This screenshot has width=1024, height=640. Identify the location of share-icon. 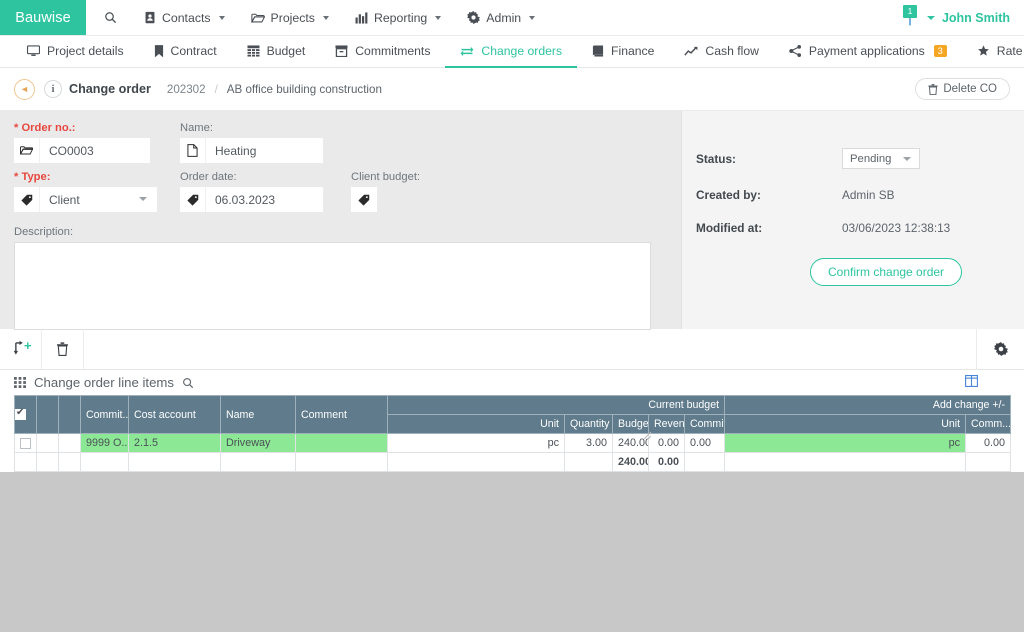
(795, 51).